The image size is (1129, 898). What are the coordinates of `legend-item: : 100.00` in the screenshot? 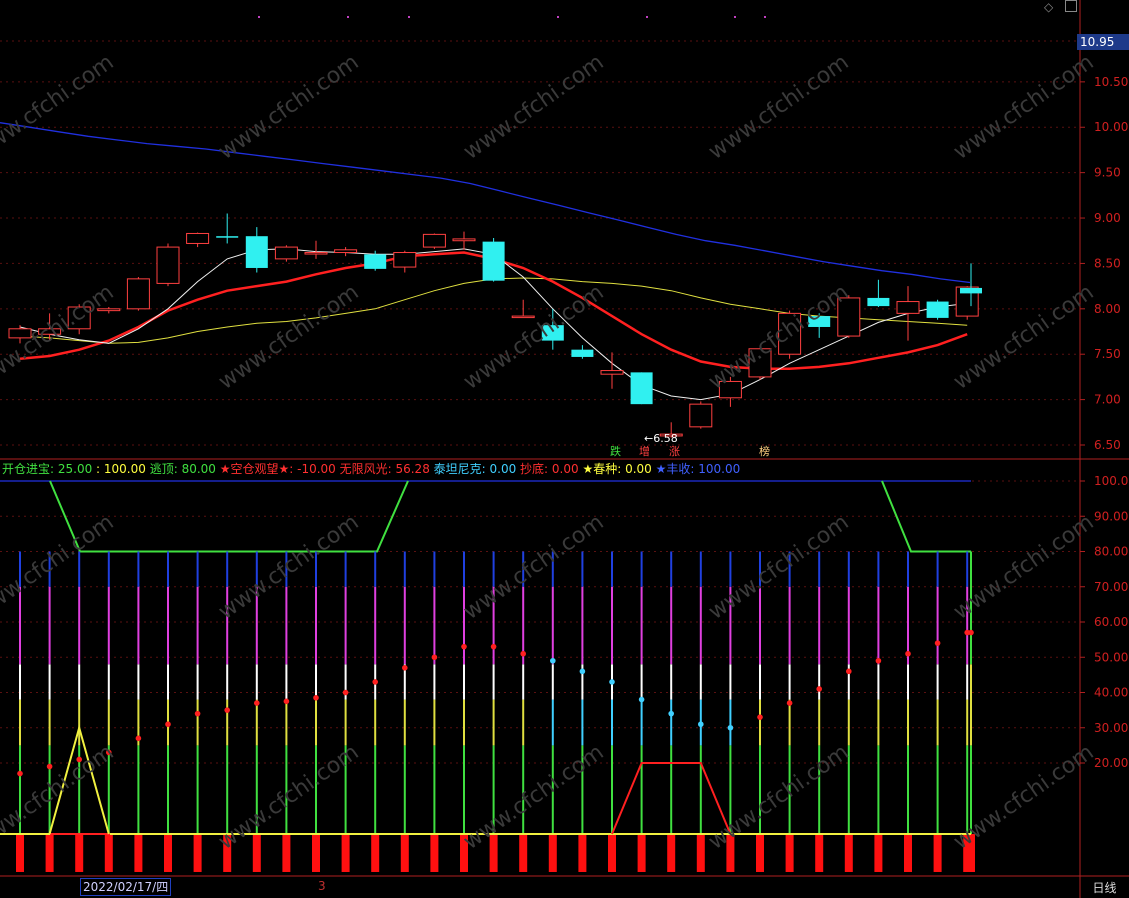 It's located at (119, 469).